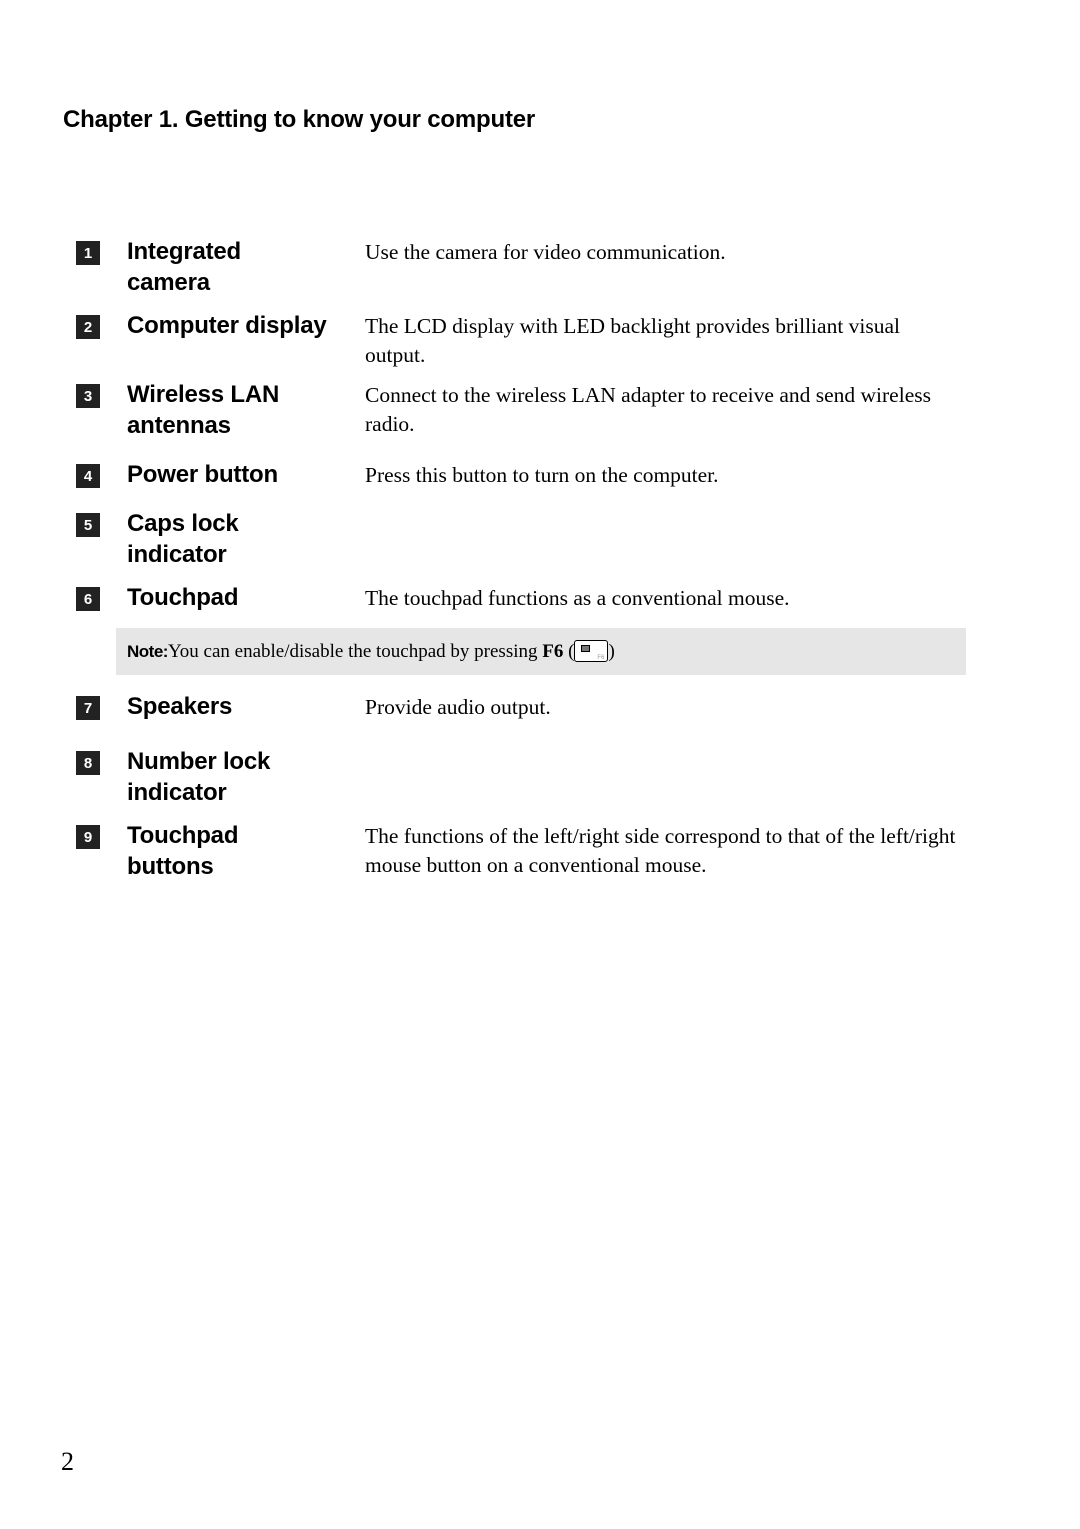 This screenshot has height=1529, width=1080. I want to click on item-description: Use the camera for video communication., so click(545, 252).